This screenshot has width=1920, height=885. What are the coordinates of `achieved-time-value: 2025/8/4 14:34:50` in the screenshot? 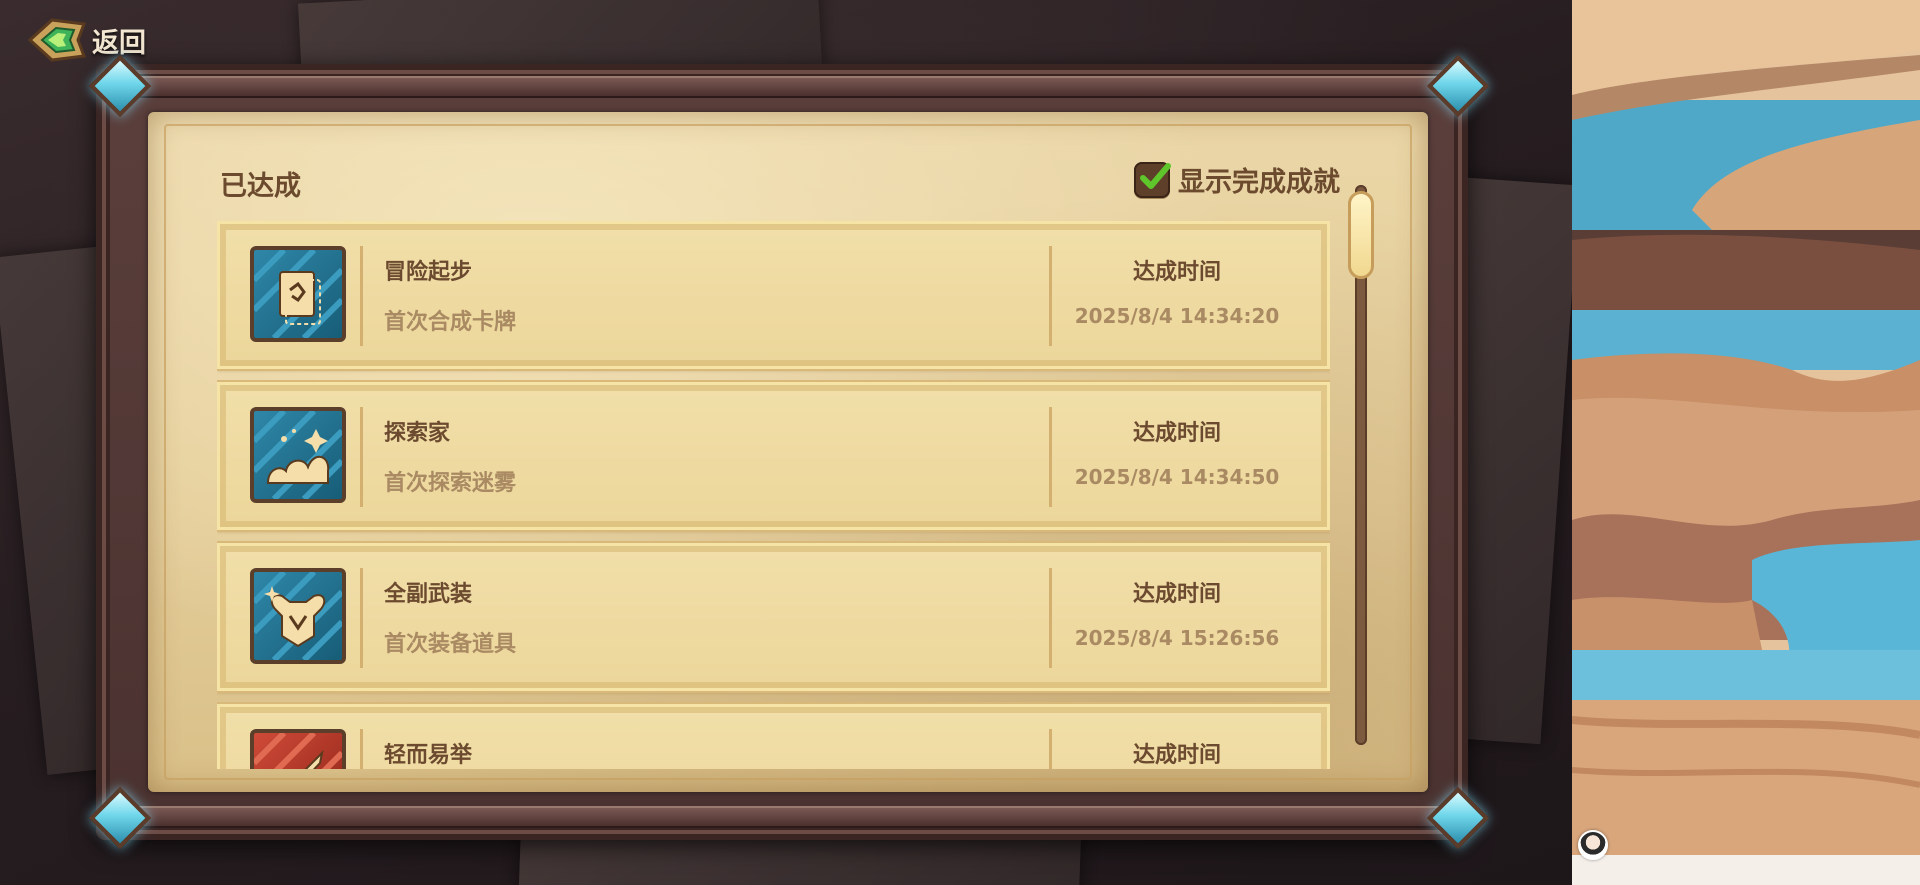 It's located at (1177, 477).